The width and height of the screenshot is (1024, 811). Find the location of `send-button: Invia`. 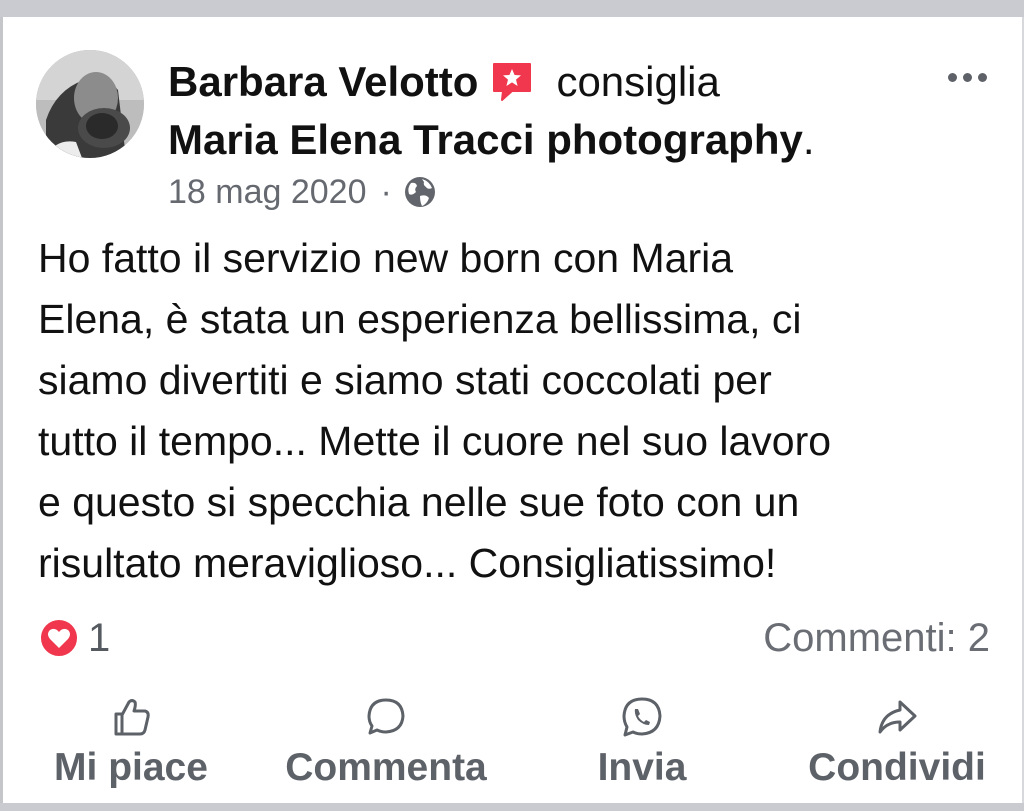

send-button: Invia is located at coordinates (642, 744).